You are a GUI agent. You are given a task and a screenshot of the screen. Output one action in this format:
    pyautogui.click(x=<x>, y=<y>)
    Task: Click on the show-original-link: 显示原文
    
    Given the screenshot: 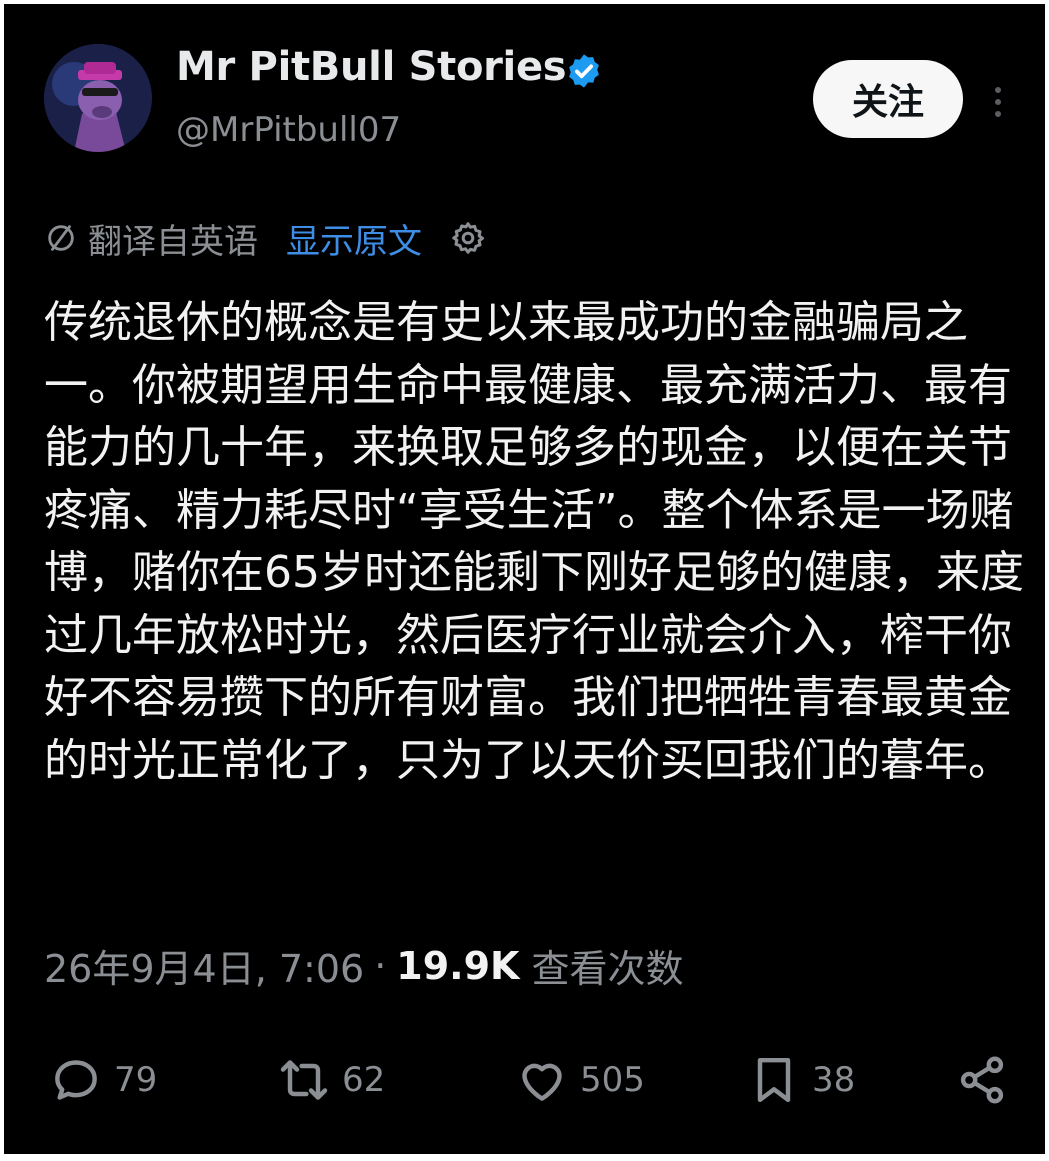 What is the action you would take?
    pyautogui.click(x=354, y=238)
    